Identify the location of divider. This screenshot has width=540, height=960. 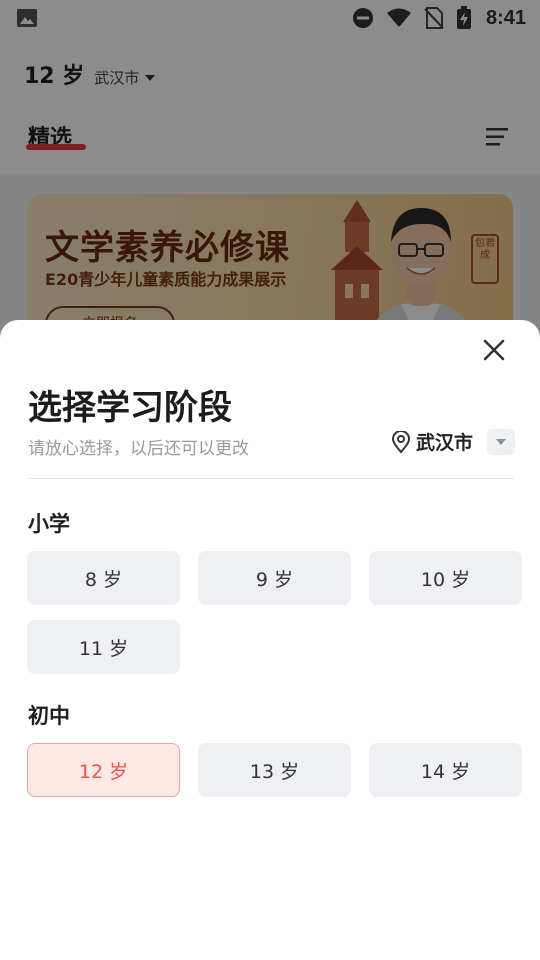
(271, 478).